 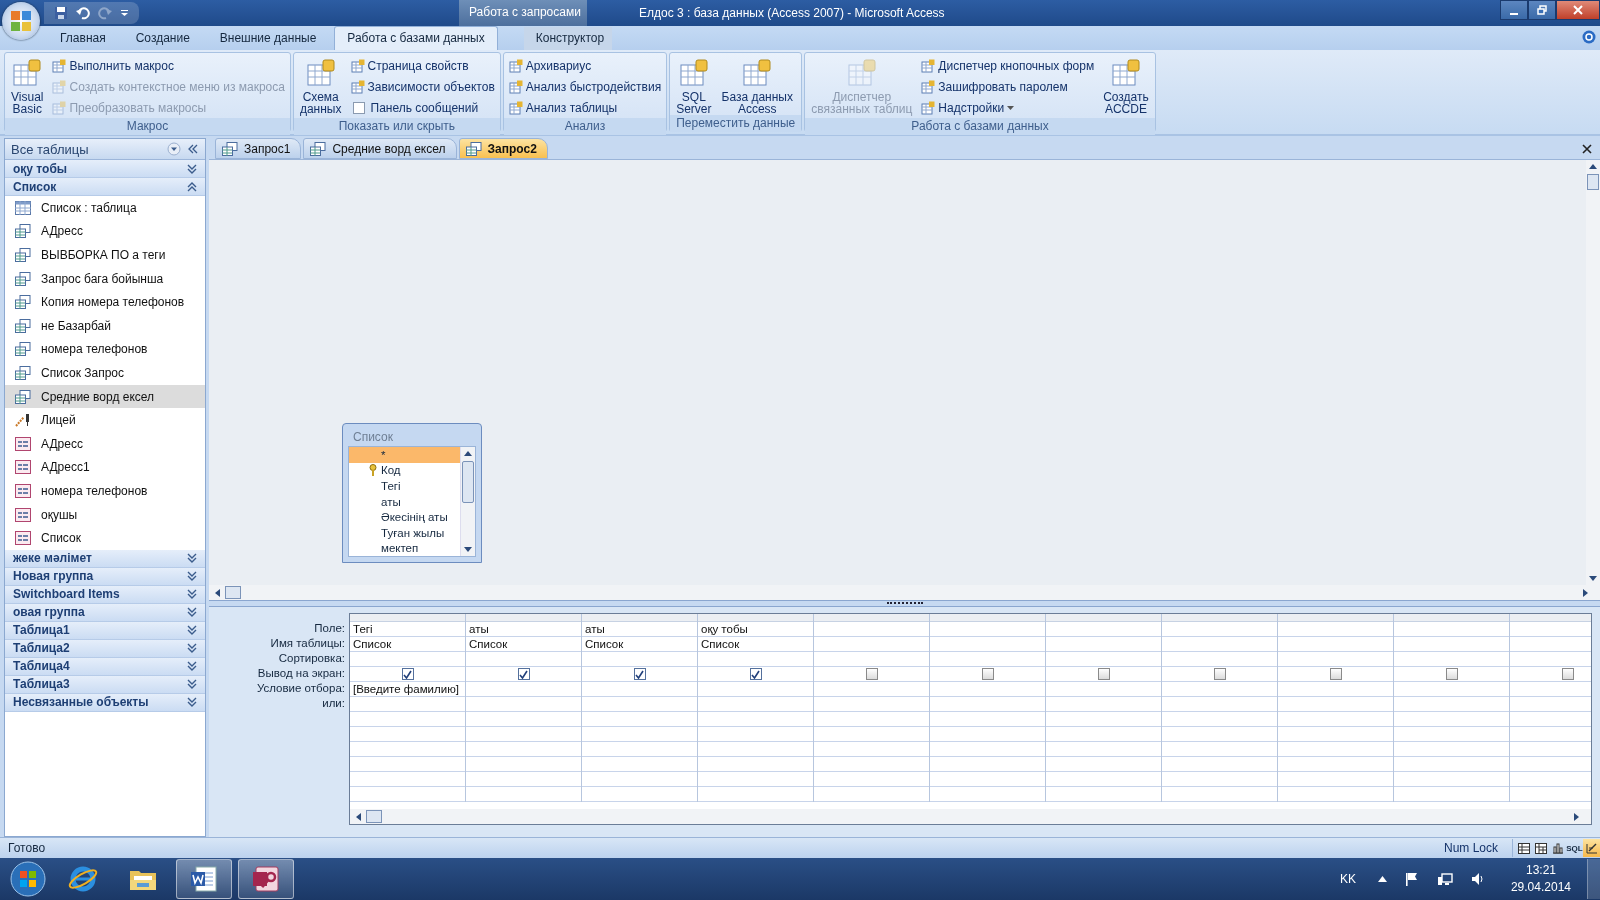 I want to click on ribbon-small-button: Зашифровать паролем, so click(x=1008, y=86).